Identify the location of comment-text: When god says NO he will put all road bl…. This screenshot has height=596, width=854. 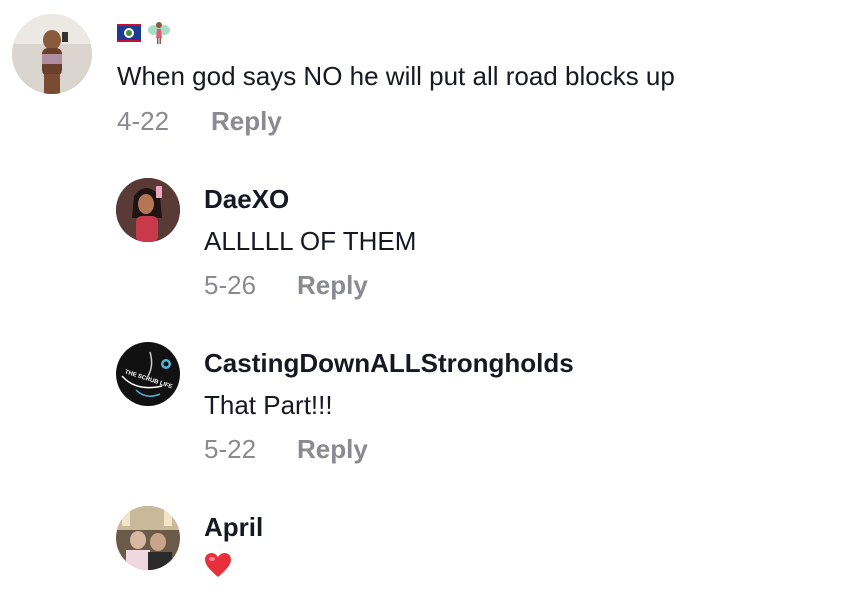
(396, 76).